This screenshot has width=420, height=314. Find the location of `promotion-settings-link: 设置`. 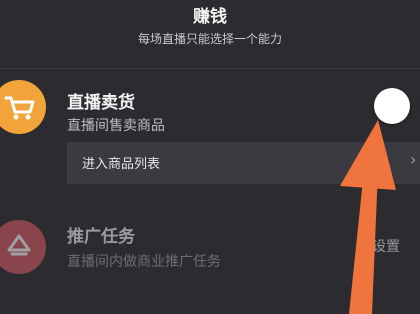

promotion-settings-link: 设置 is located at coordinates (386, 246).